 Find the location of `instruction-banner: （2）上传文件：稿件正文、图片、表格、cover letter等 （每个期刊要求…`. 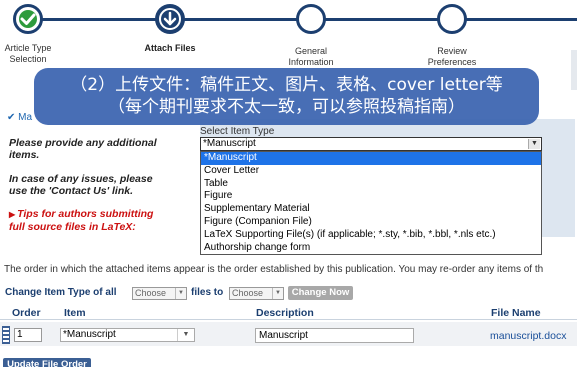

instruction-banner: （2）上传文件：稿件正文、图片、表格、cover letter等 （每个期刊要求… is located at coordinates (286, 96).